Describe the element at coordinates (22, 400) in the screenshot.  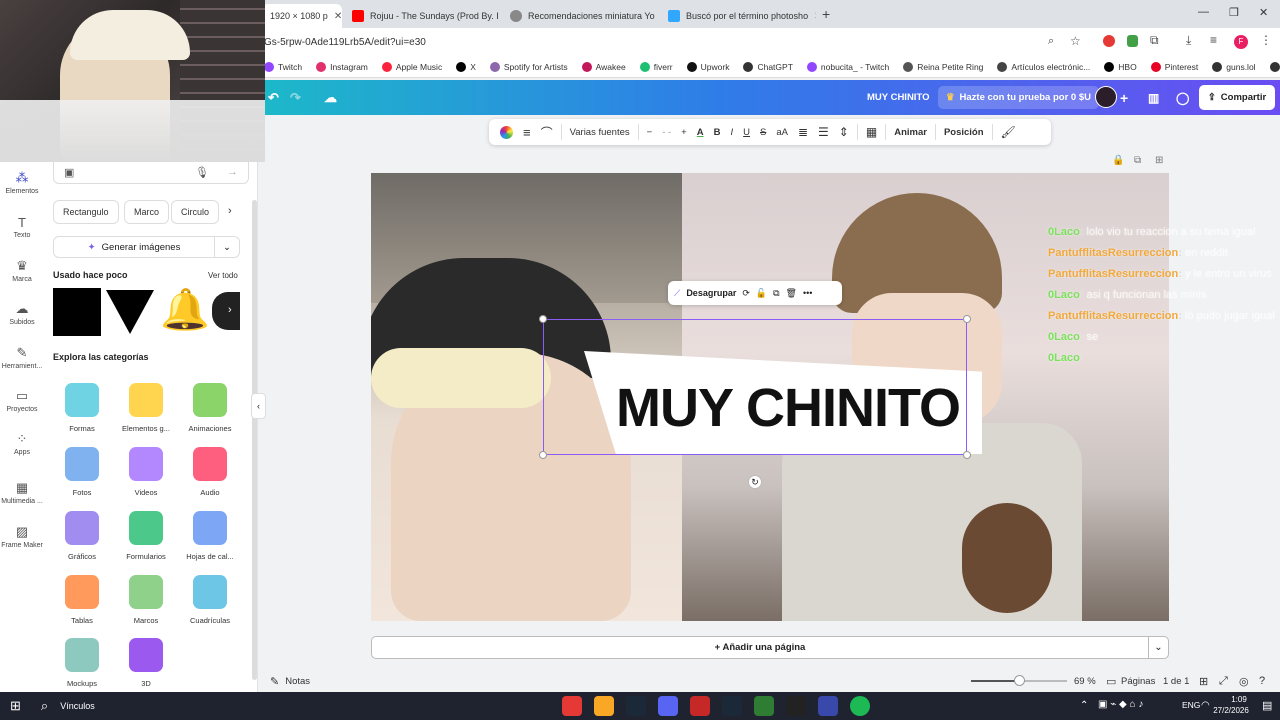
I see `rail-item-folder: ▭ Proyectos` at that location.